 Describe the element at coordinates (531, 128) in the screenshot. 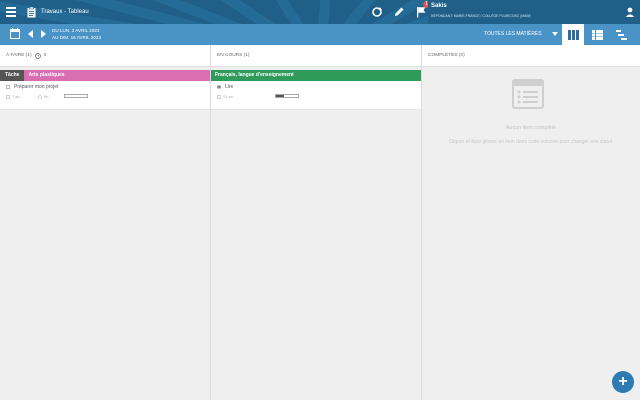

I see `empty-state-title: Aucun item complété` at that location.